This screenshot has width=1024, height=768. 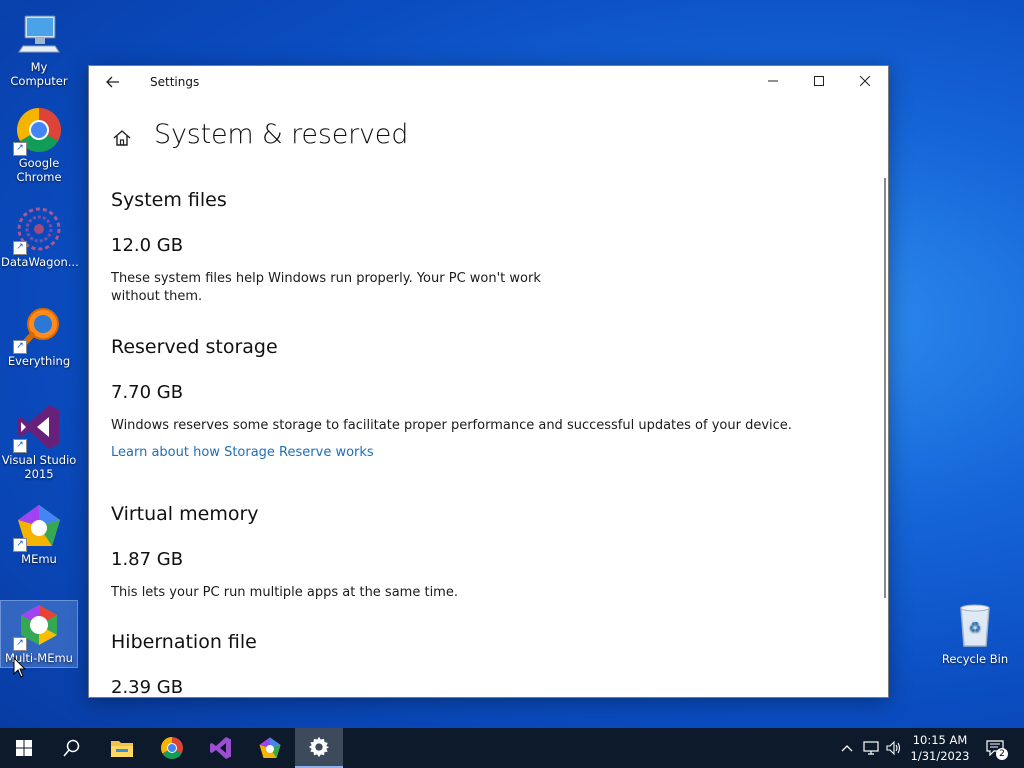 What do you see at coordinates (184, 664) in the screenshot?
I see `section-hibernation-file: Hibernation file 2.39 GB` at bounding box center [184, 664].